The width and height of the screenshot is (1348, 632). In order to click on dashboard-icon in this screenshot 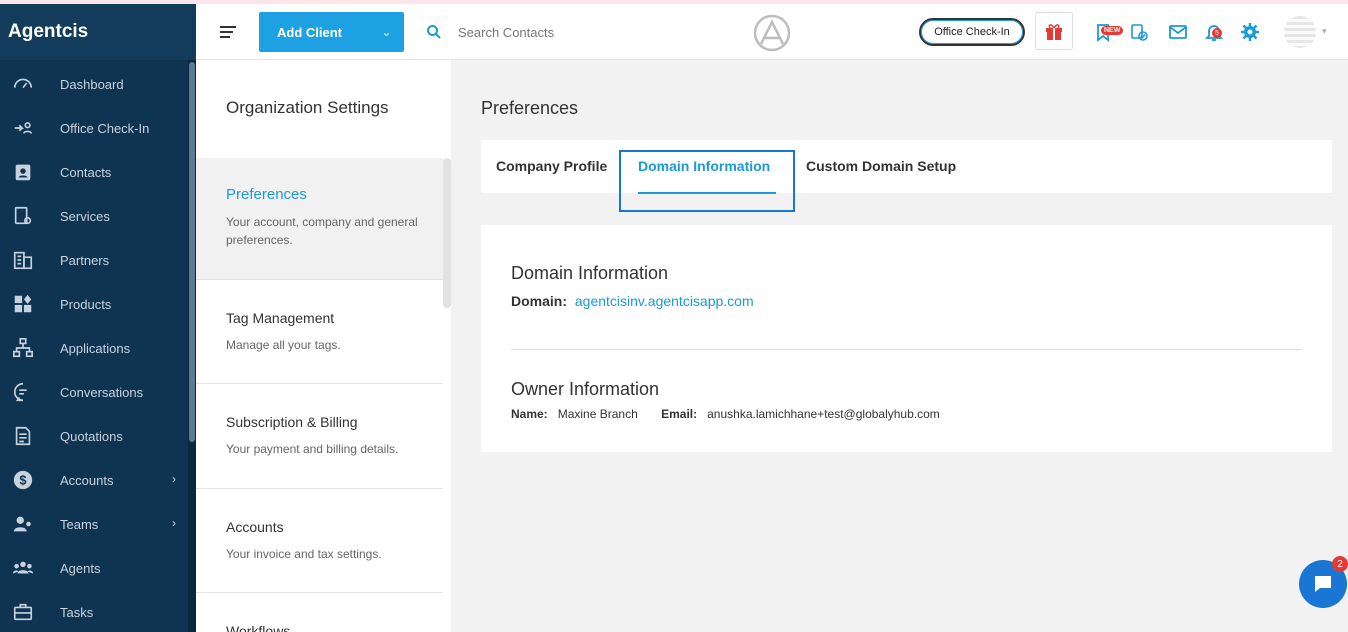, I will do `click(23, 84)`.